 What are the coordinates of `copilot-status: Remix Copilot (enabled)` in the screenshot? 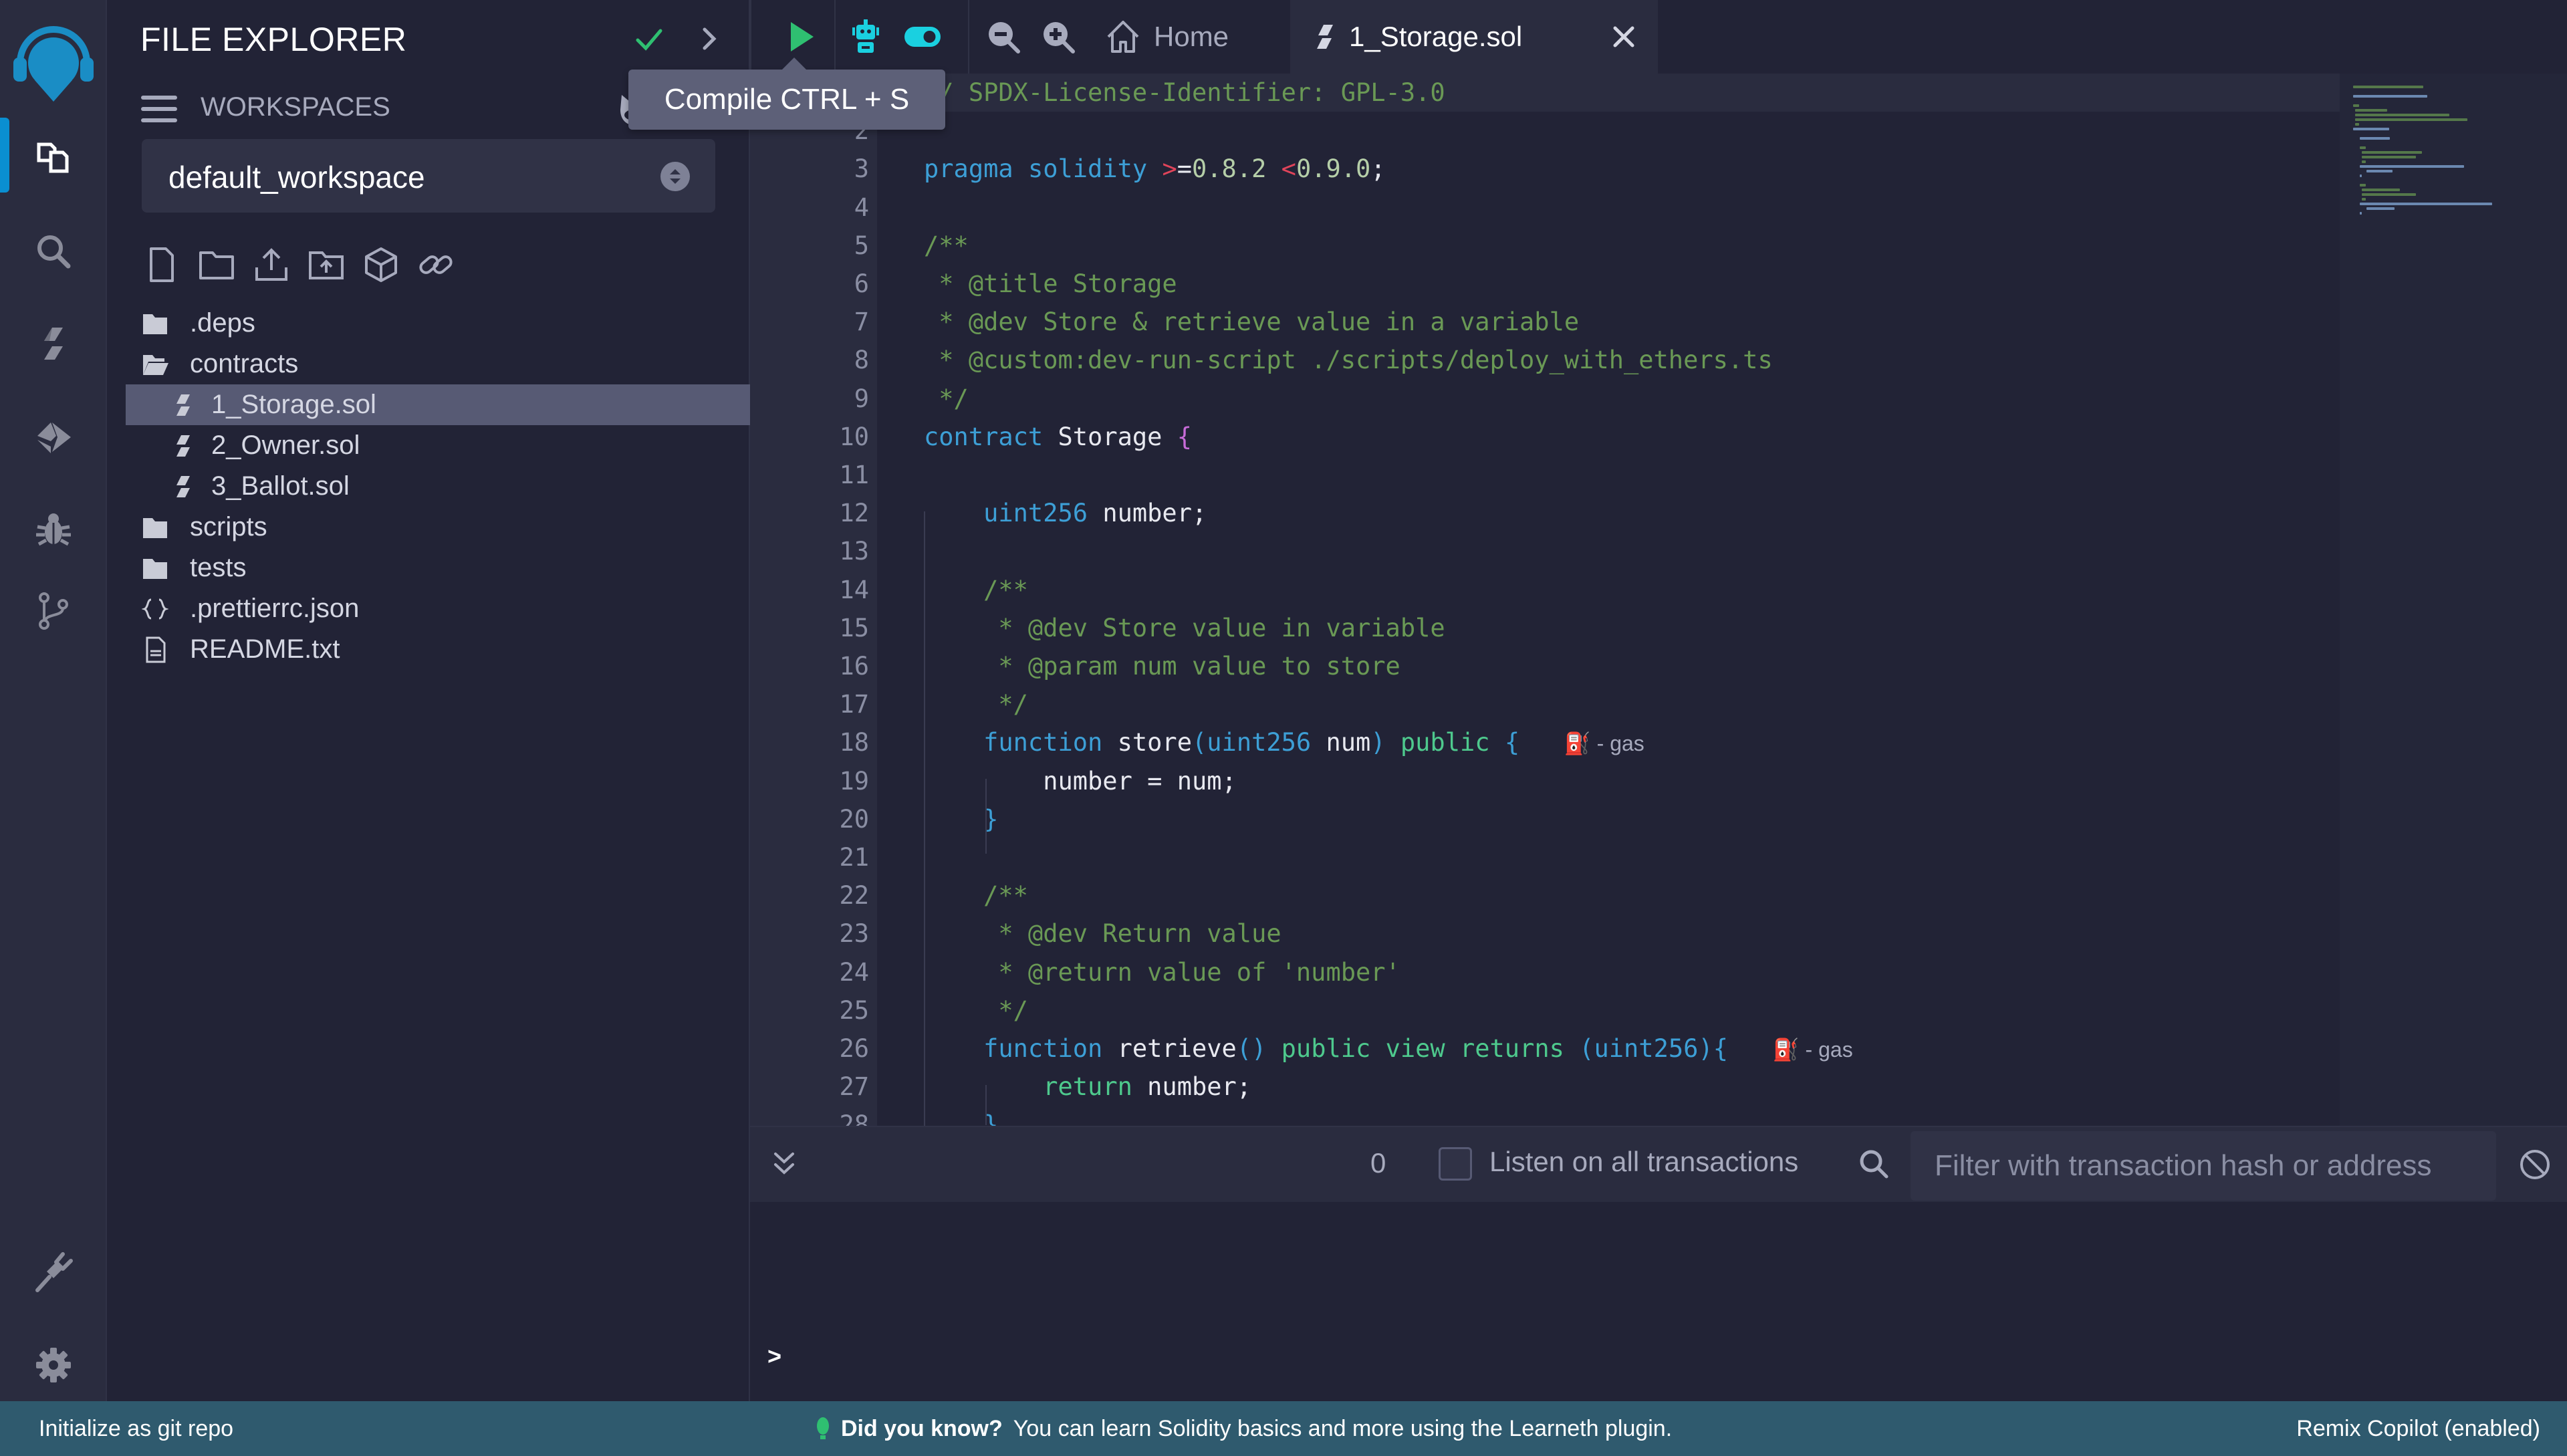 It's located at (2418, 1429).